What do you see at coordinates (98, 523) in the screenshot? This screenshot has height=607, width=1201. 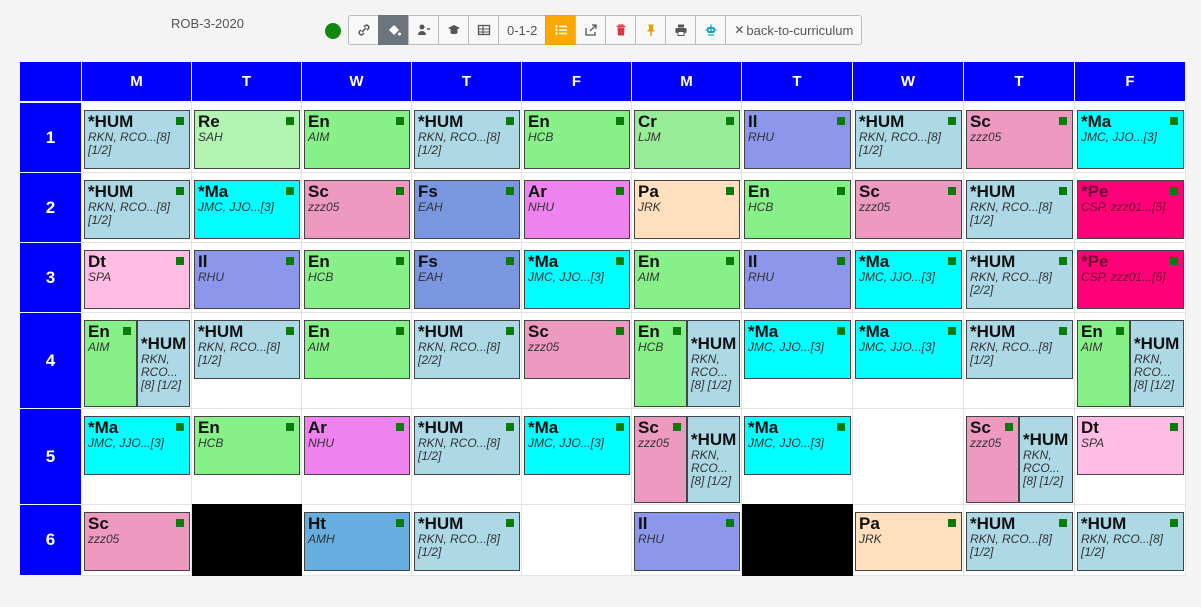 I see `lesson-subject: Sc` at bounding box center [98, 523].